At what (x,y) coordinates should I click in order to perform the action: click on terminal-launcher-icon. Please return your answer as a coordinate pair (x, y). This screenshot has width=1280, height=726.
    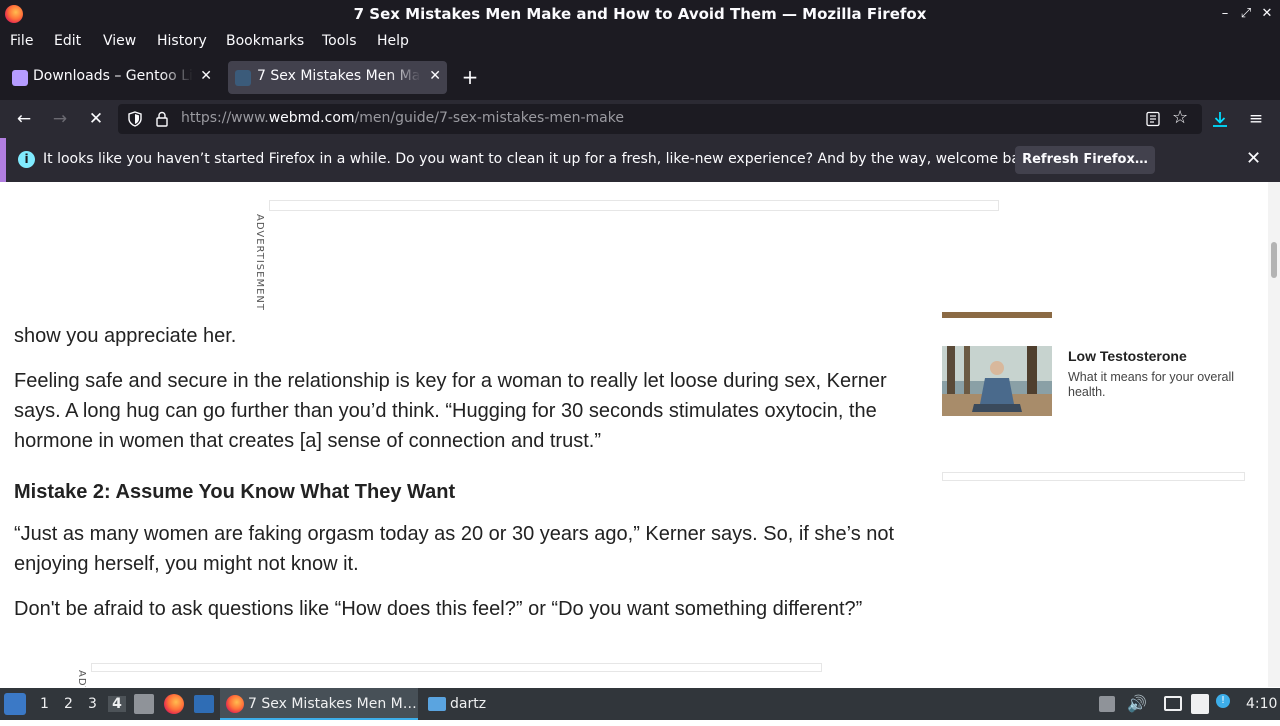
    Looking at the image, I should click on (204, 704).